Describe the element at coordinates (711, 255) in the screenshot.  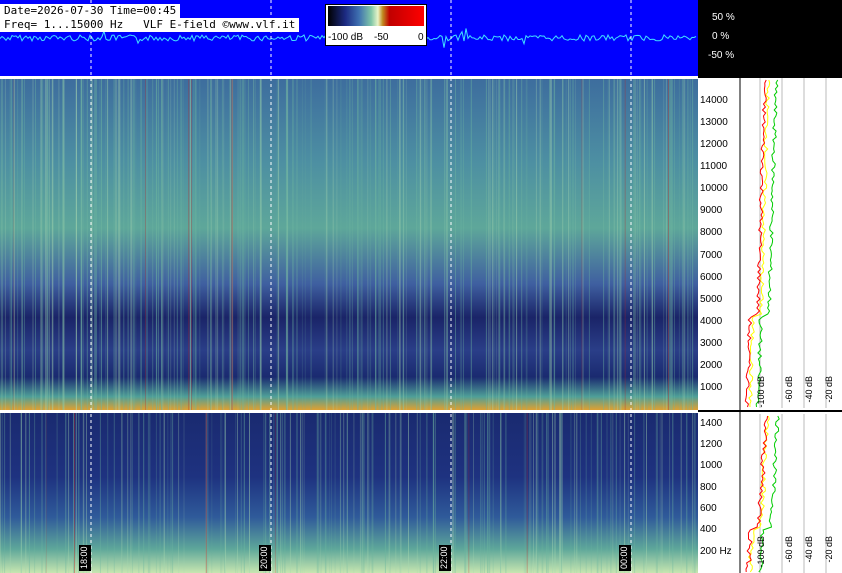
I see `frequency-tick-label: 7000` at that location.